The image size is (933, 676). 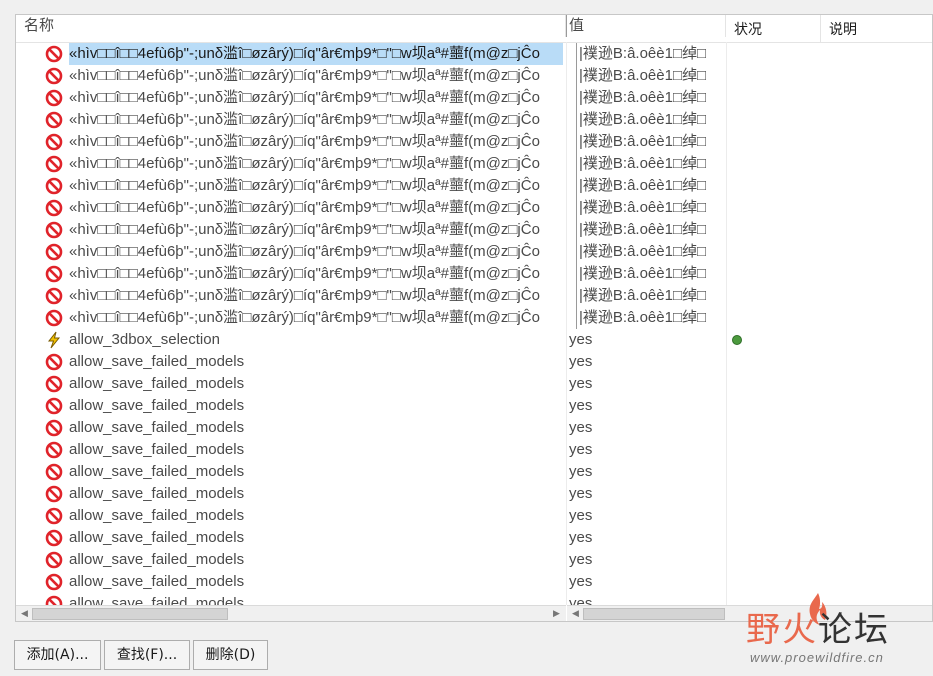 What do you see at coordinates (773, 28) in the screenshot?
I see `column-header-status: 状况` at bounding box center [773, 28].